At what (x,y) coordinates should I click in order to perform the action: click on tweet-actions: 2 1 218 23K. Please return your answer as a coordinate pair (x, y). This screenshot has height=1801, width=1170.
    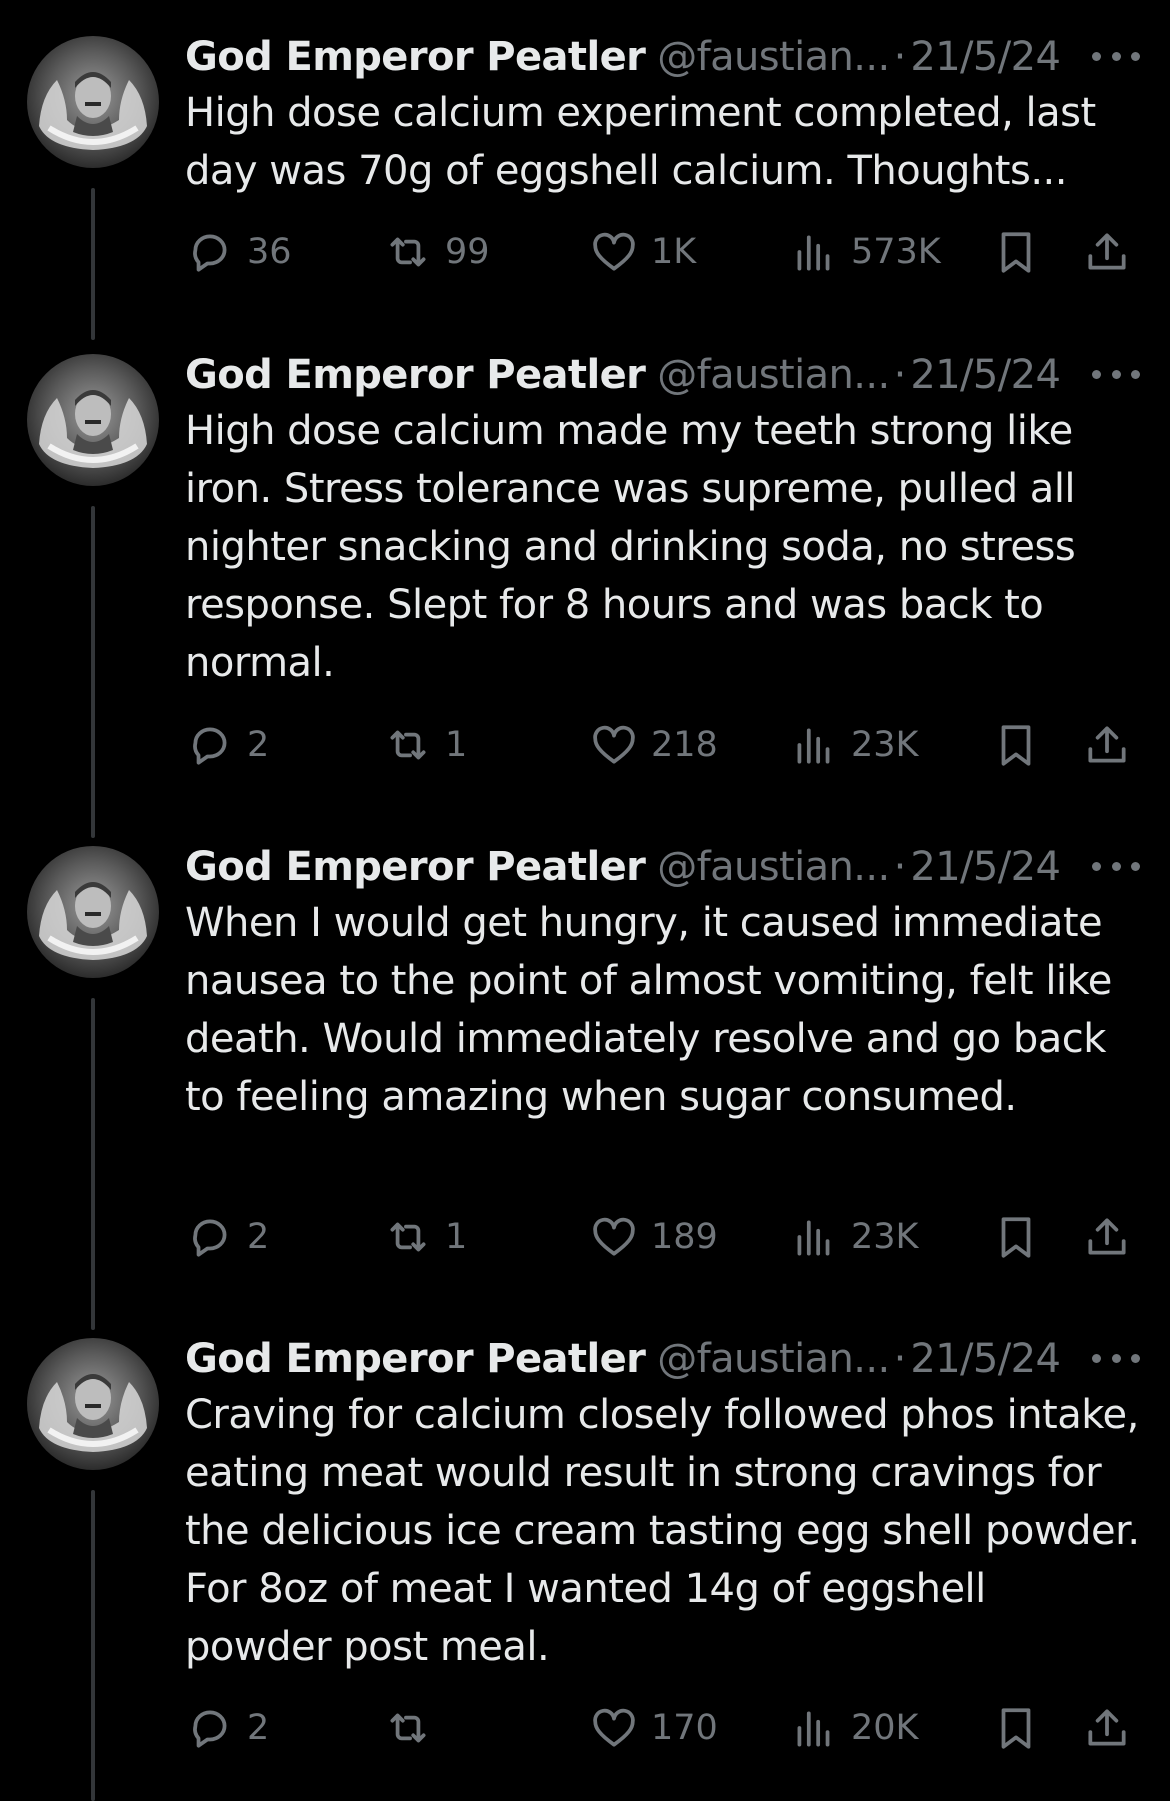
    Looking at the image, I should click on (662, 745).